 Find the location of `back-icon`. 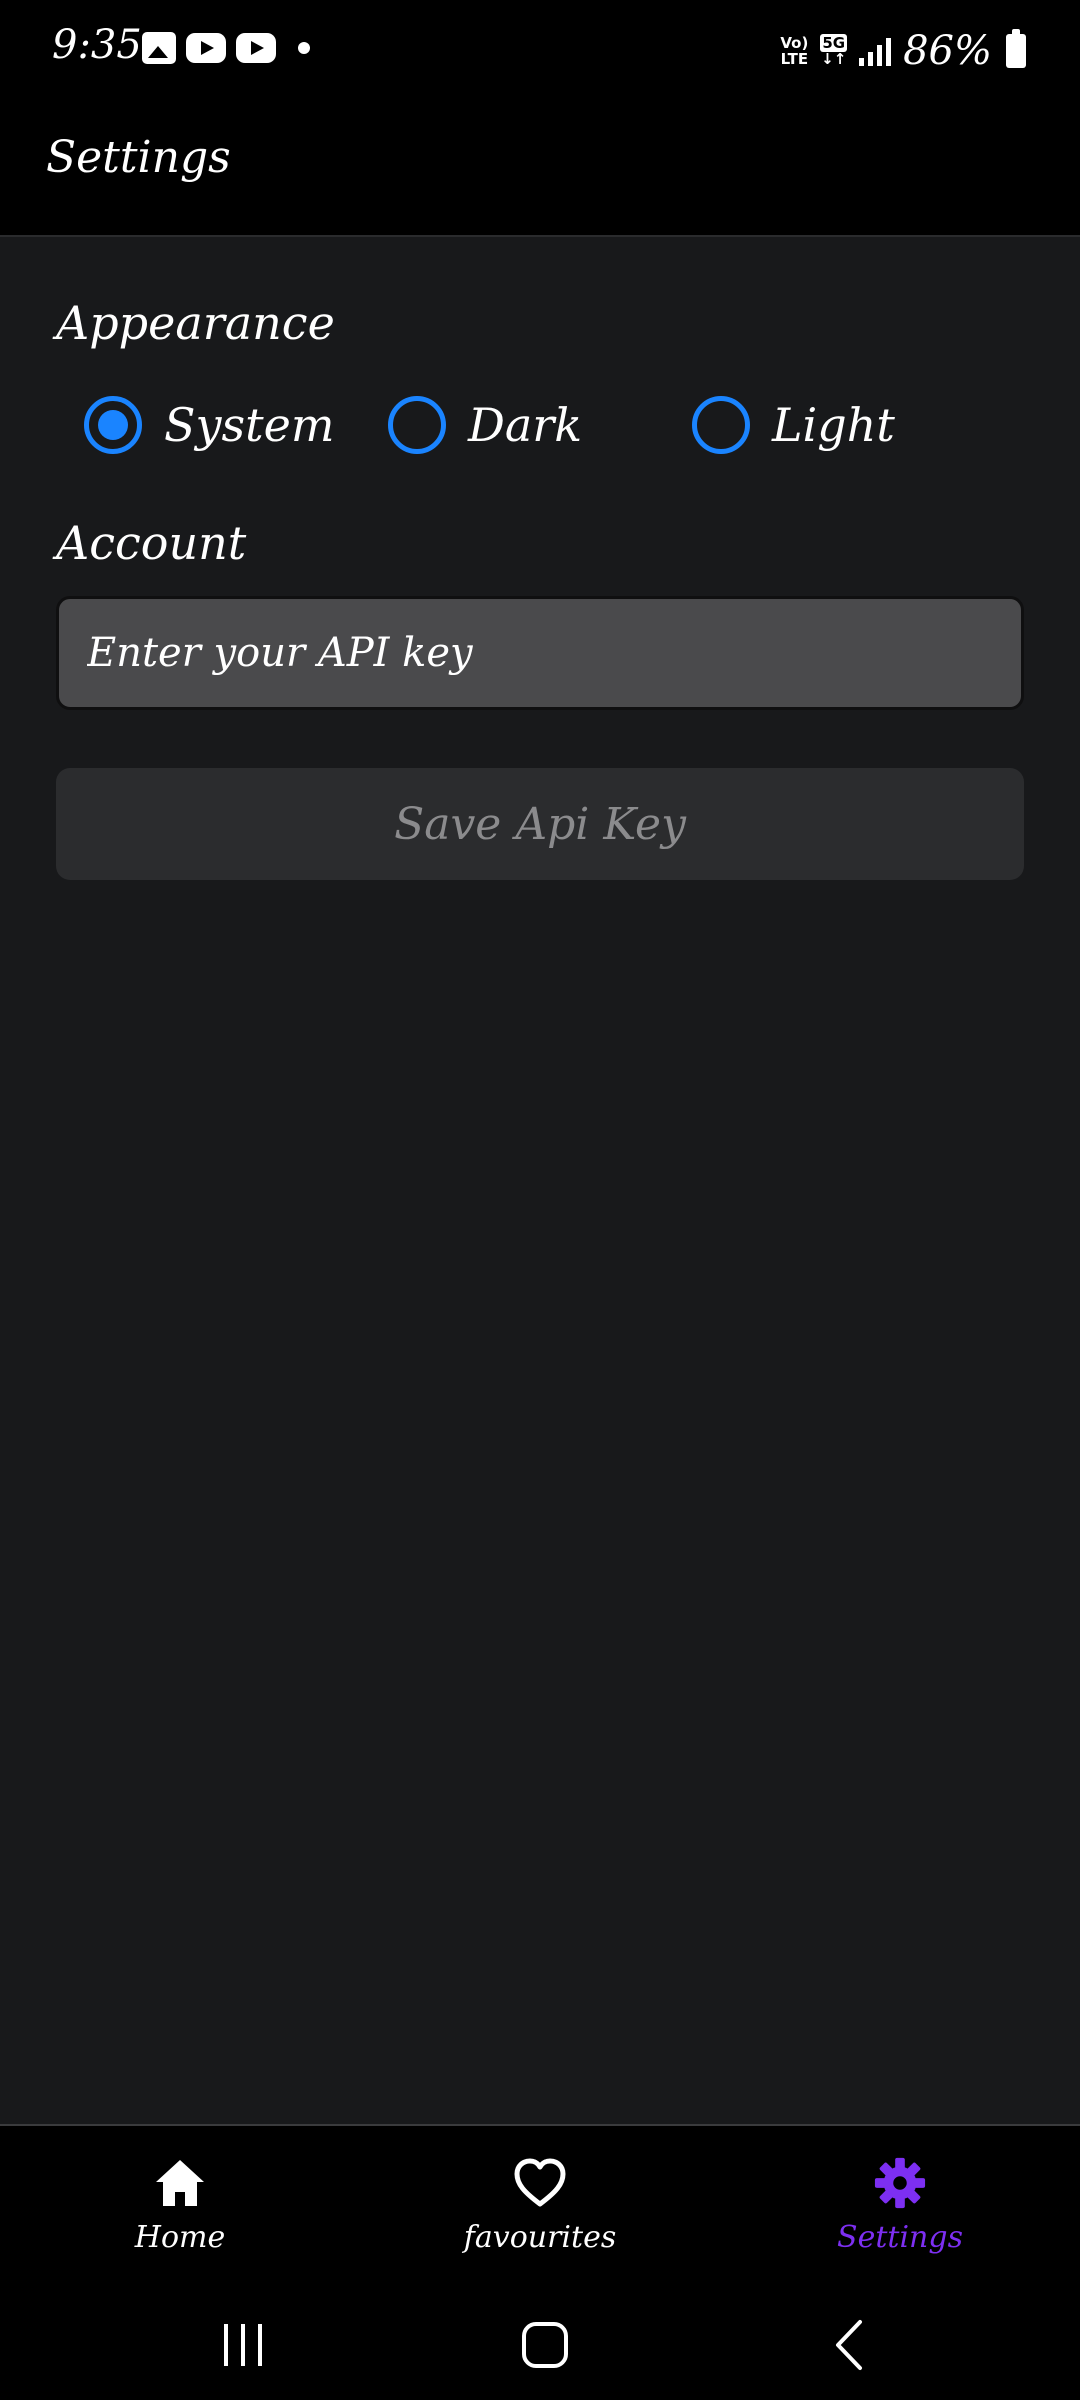

back-icon is located at coordinates (851, 2345).